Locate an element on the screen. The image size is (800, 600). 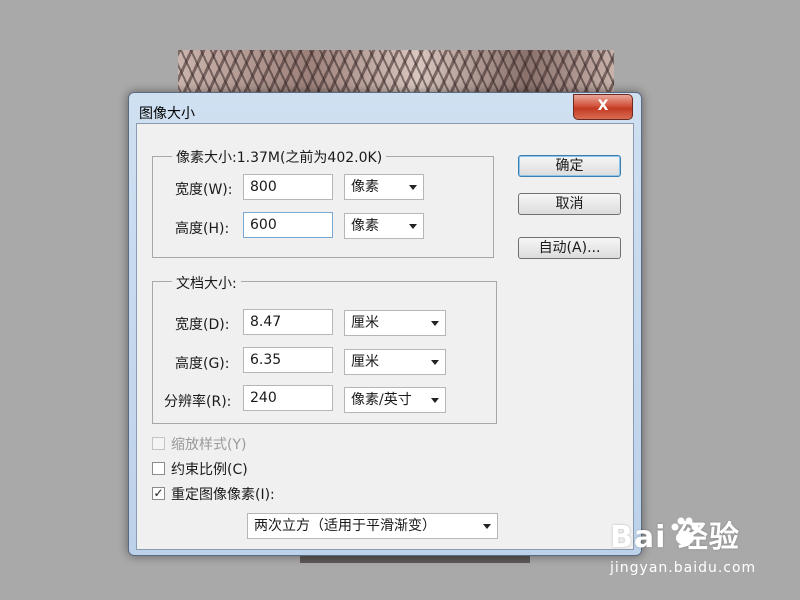
pixel-height-label: 高度(H): is located at coordinates (202, 229).